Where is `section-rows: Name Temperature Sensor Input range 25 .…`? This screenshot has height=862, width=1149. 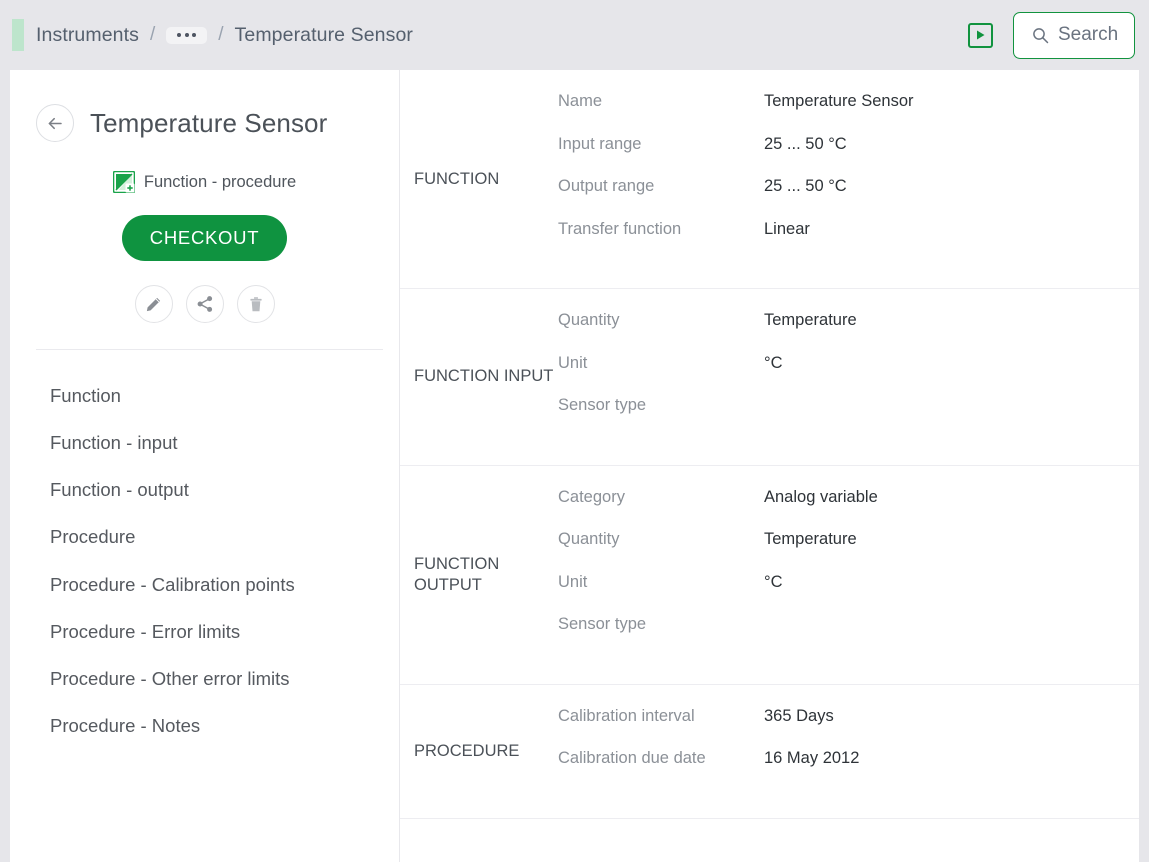
section-rows: Name Temperature Sensor Input range 25 .… is located at coordinates (848, 179).